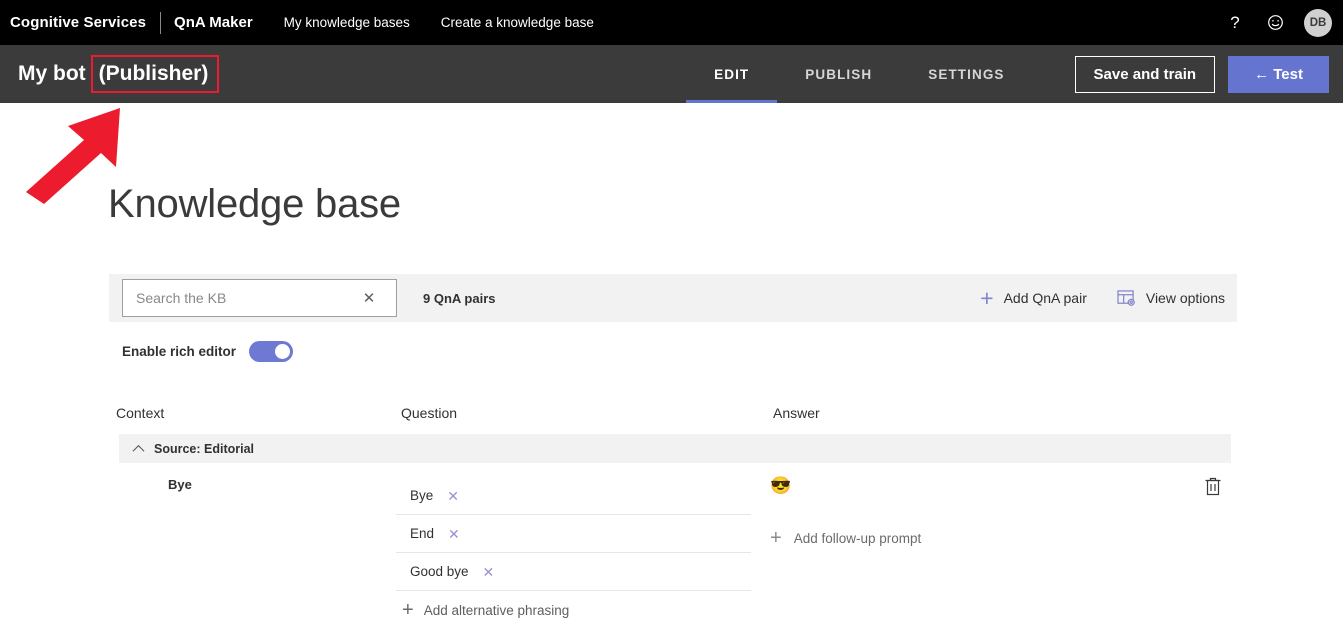 The image size is (1343, 635). What do you see at coordinates (347, 22) in the screenshot?
I see `nav-link-my-knowledge-bases: My knowledge bases` at bounding box center [347, 22].